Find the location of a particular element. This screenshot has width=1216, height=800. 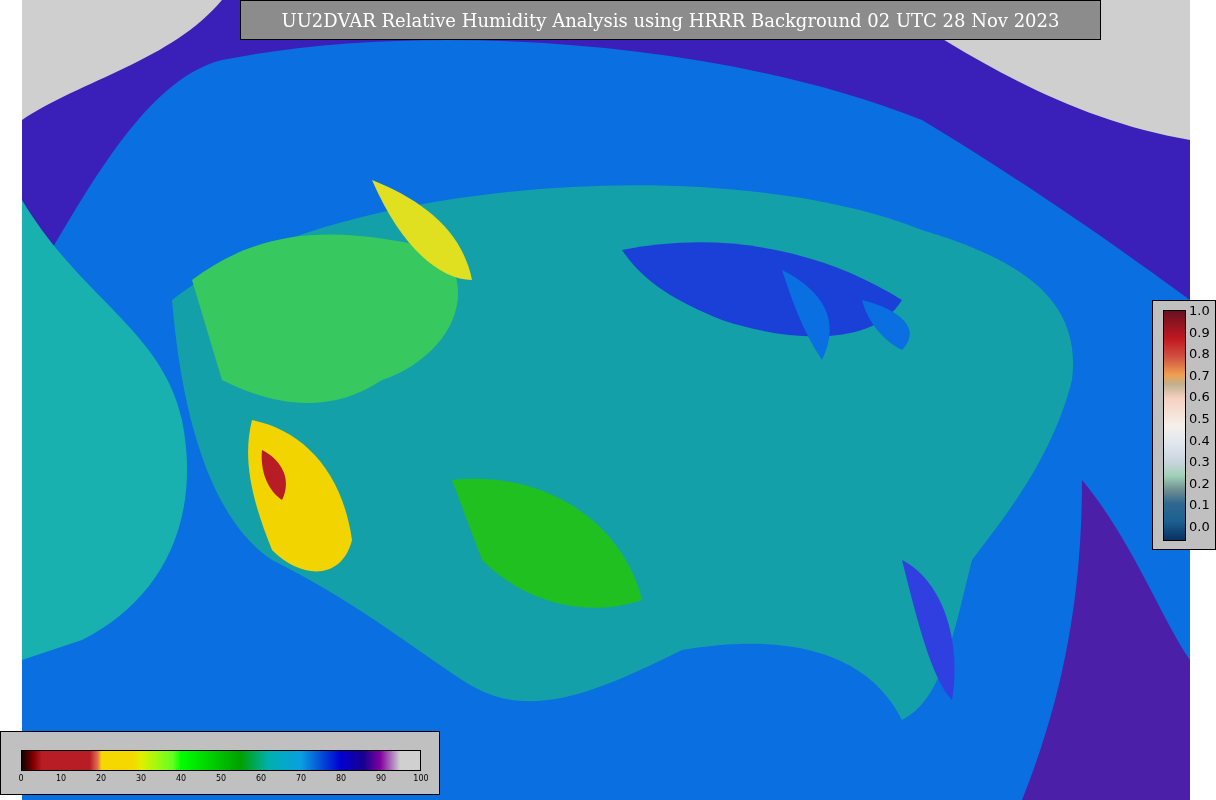

tick-label: 0.7 is located at coordinates (1199, 375).